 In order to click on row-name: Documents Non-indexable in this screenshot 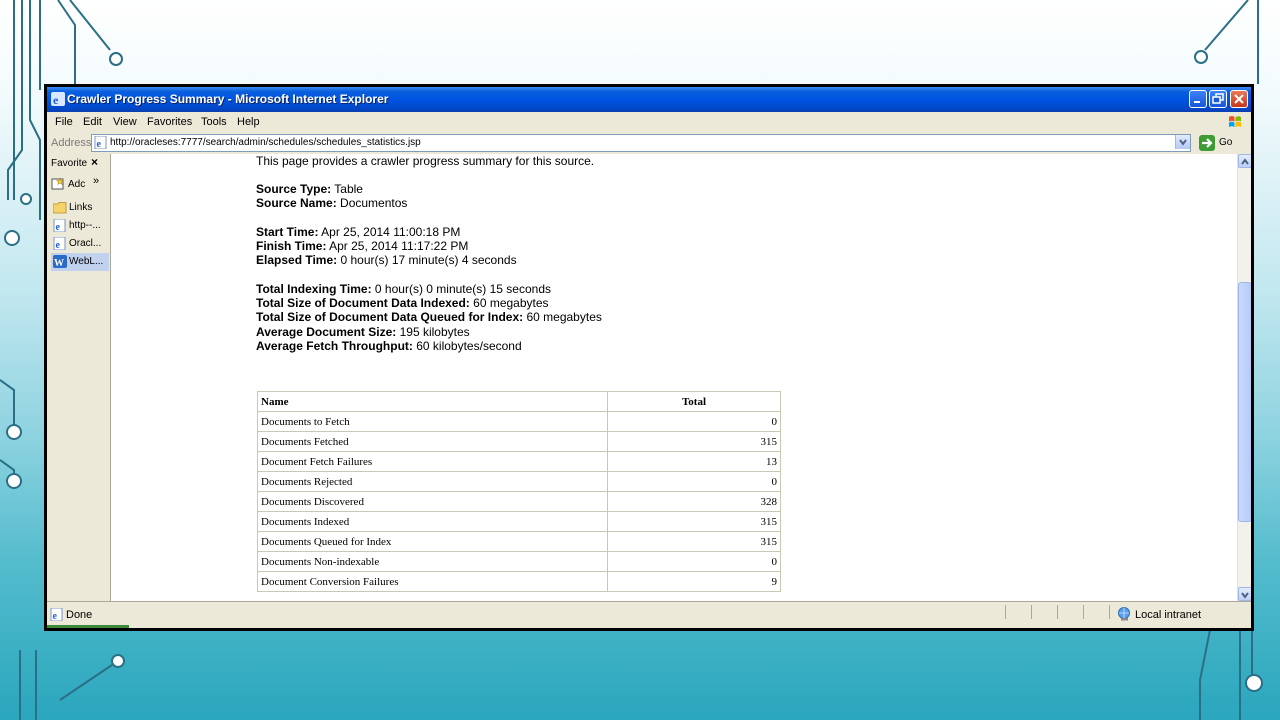, I will do `click(432, 561)`.